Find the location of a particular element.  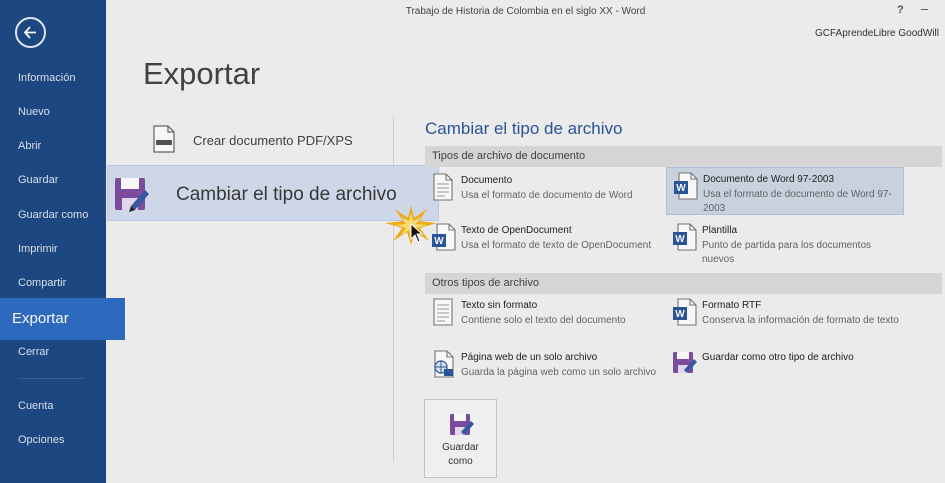

word-97-document-icon: W is located at coordinates (686, 186).